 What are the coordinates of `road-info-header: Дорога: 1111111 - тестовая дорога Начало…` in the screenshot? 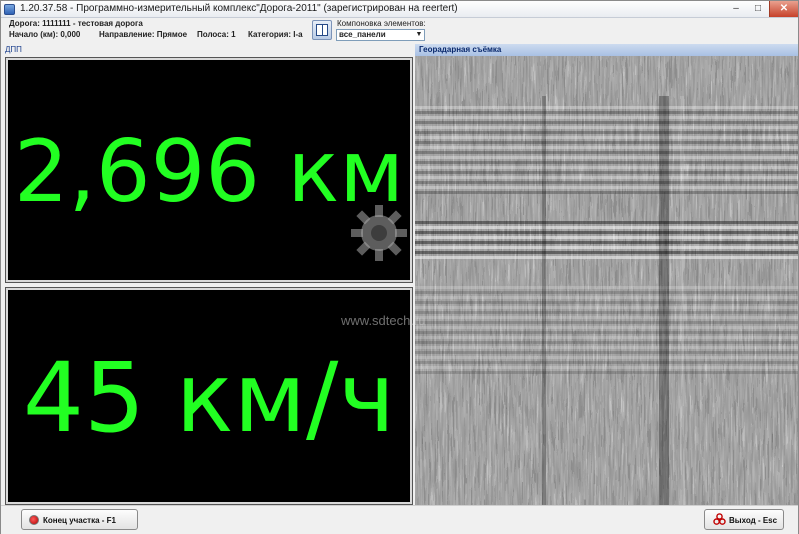 It's located at (399, 31).